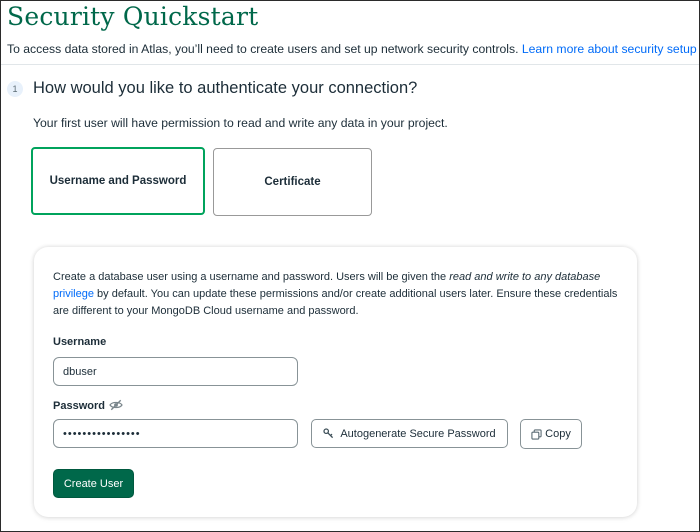 The image size is (700, 532). I want to click on header-divider, so click(350, 64).